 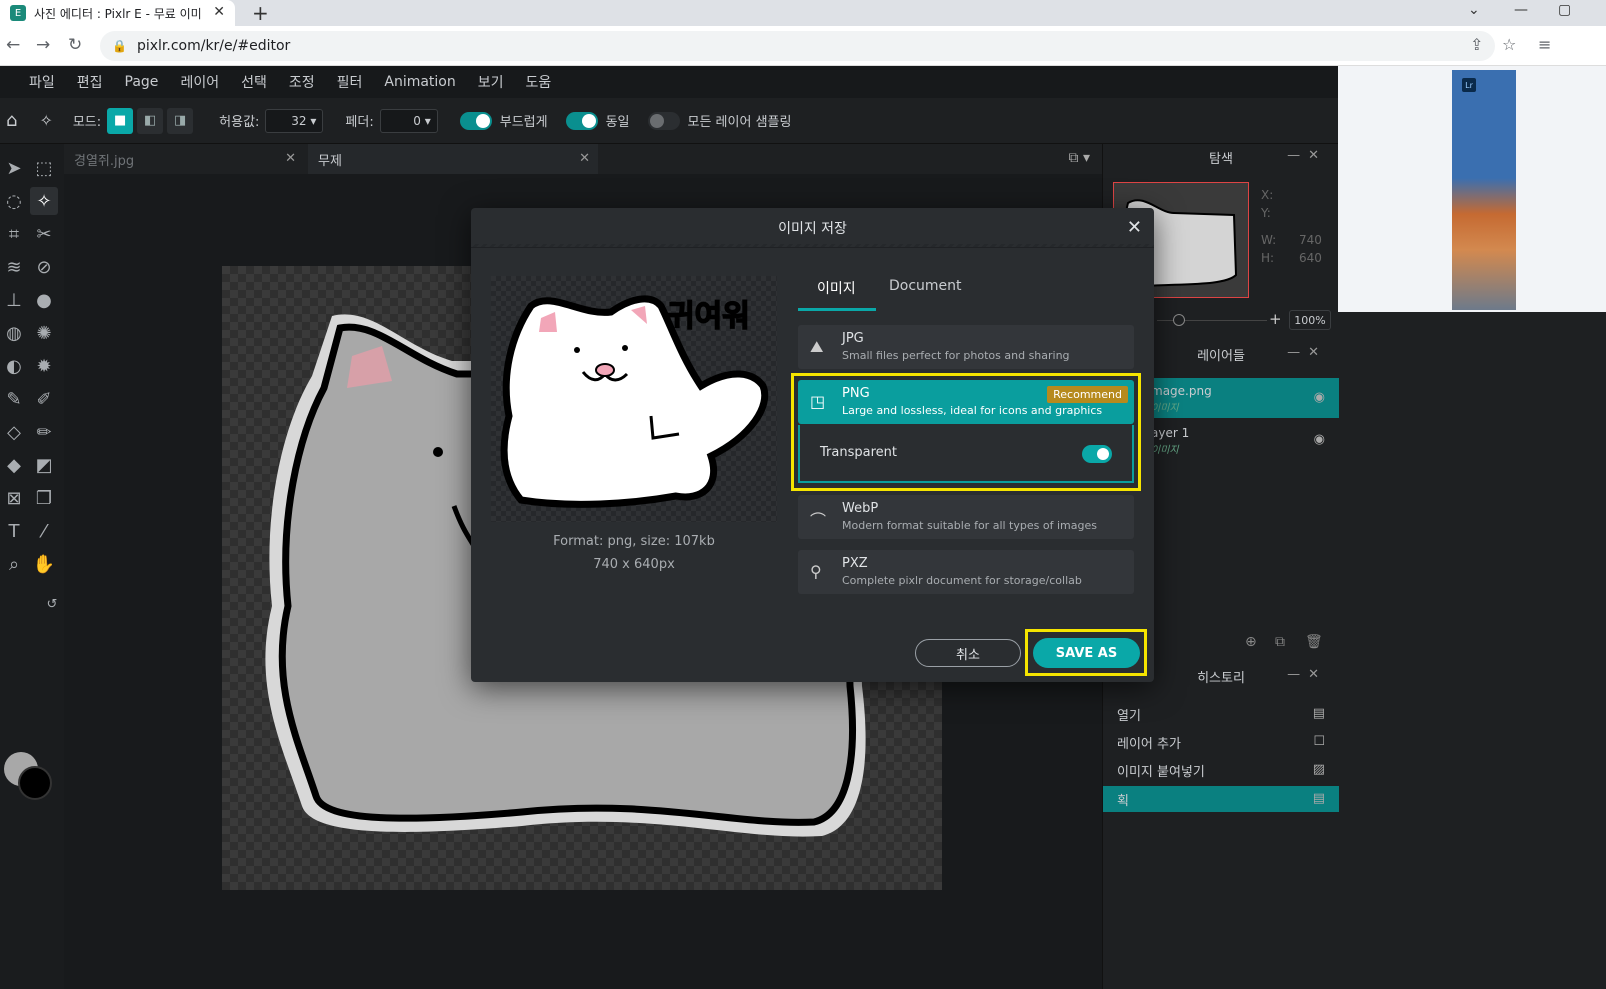 I want to click on menu-file: 파일, so click(x=42, y=82).